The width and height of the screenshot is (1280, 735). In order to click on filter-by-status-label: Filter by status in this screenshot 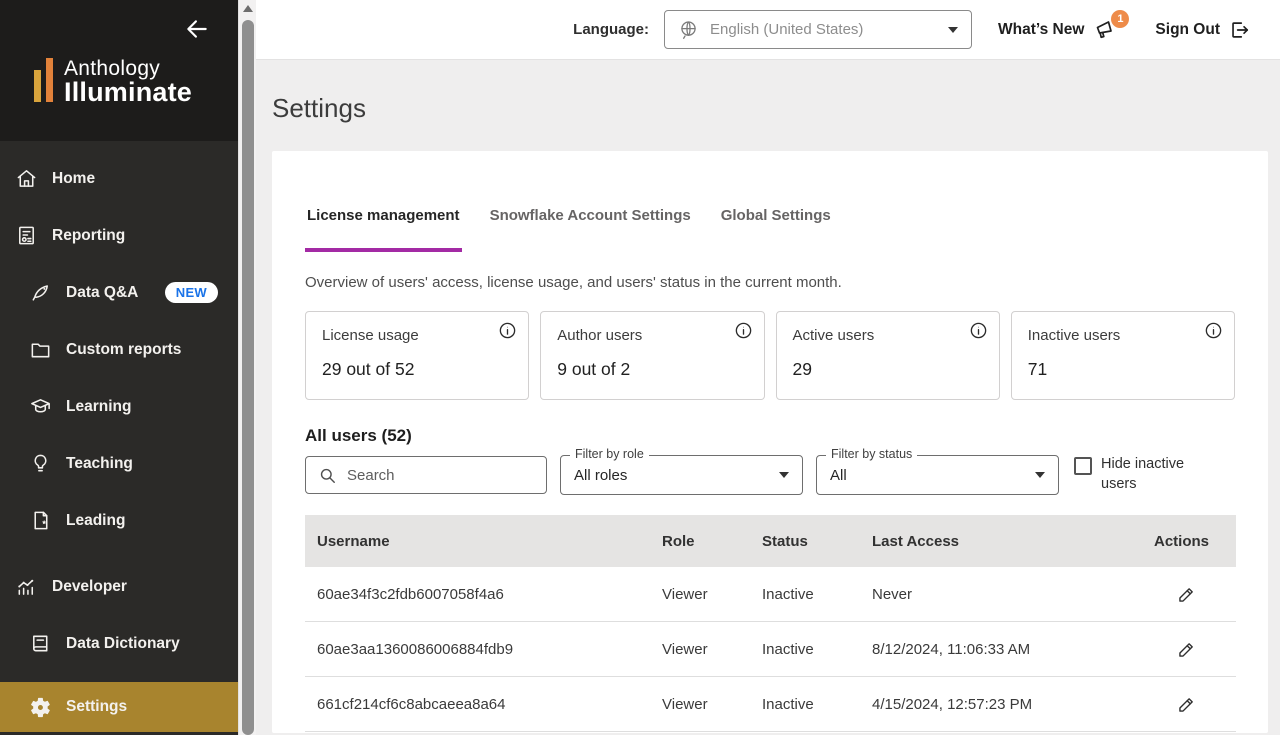, I will do `click(872, 454)`.